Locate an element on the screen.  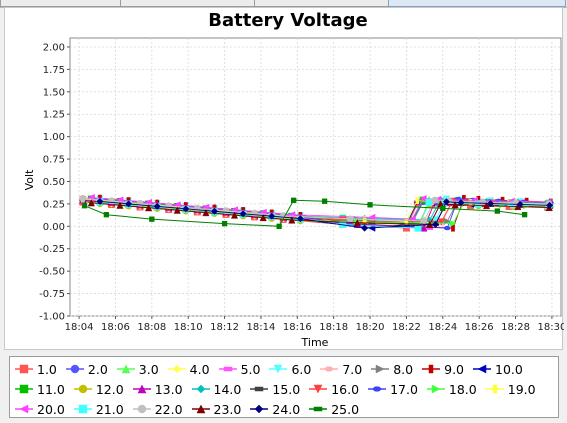
legend-label: 18.0 is located at coordinates (462, 389).